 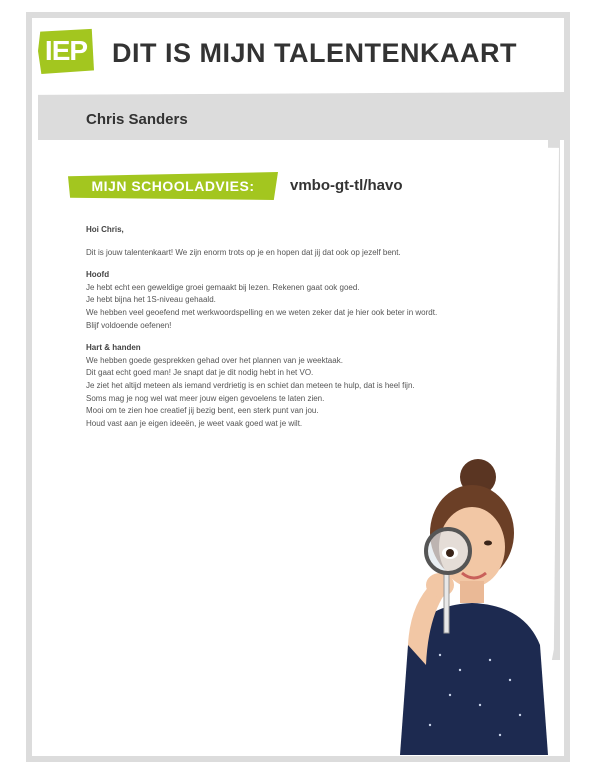 What do you see at coordinates (66, 51) in the screenshot?
I see `iep-logo: IEP` at bounding box center [66, 51].